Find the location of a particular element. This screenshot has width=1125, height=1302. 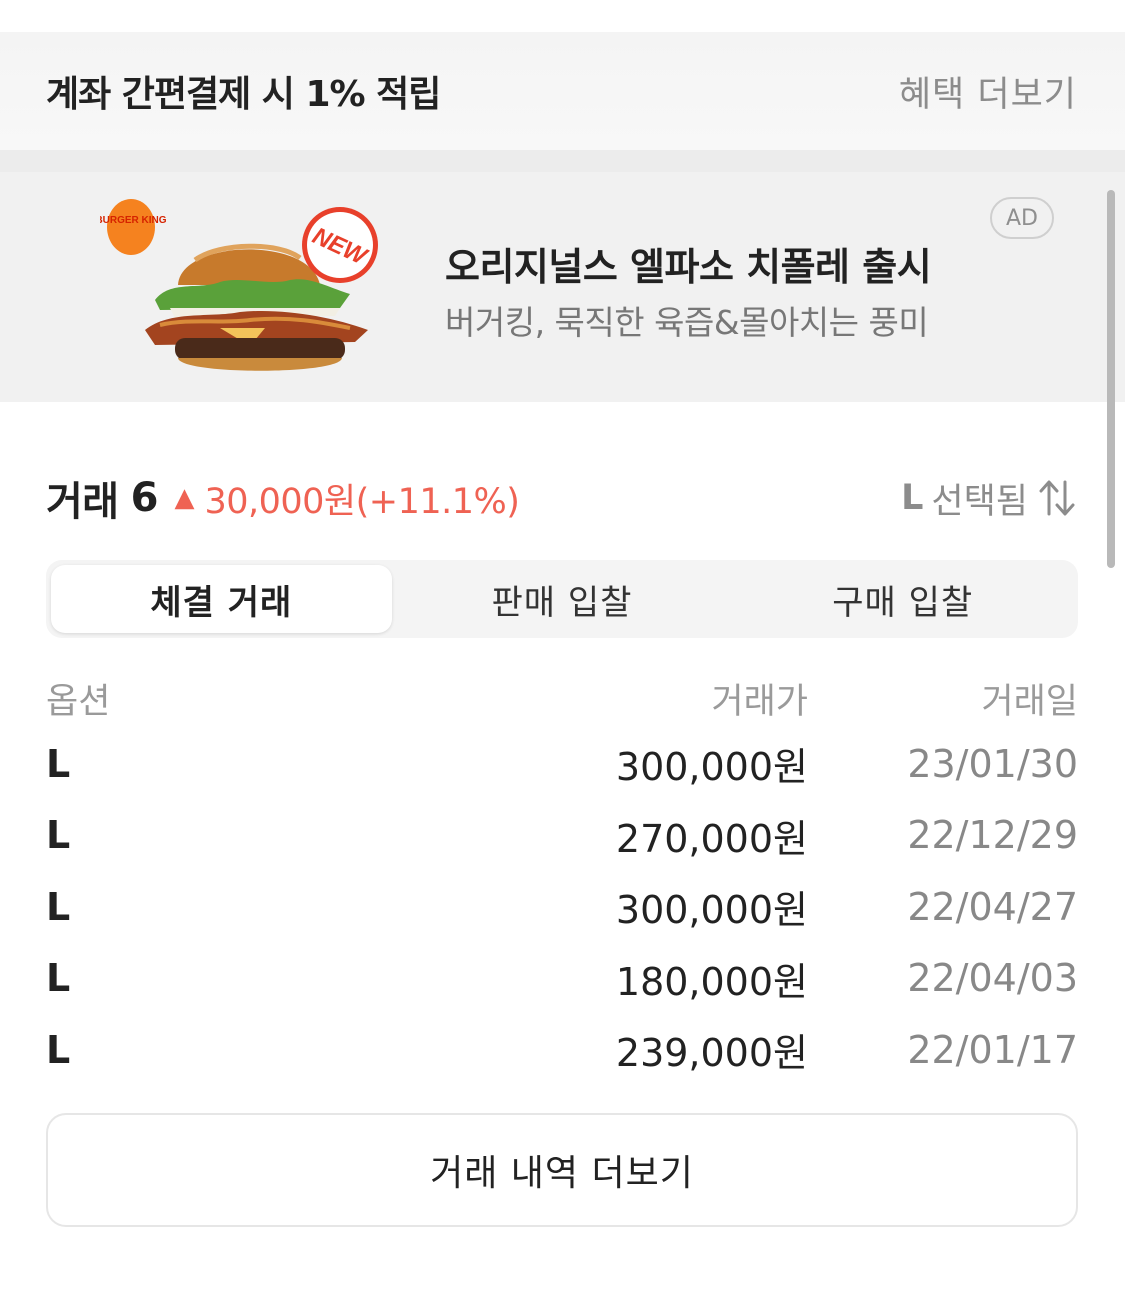

table-row: L 180,000원 22/04/03 is located at coordinates (562, 979).